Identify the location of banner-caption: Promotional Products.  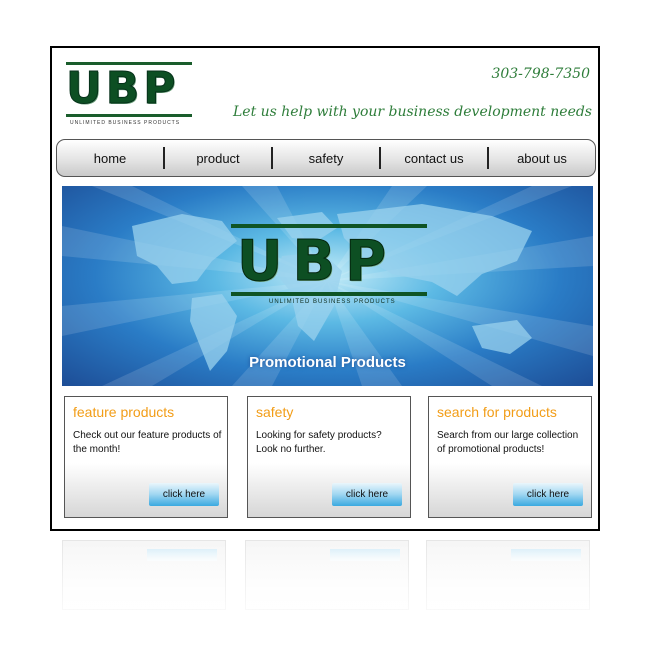
(327, 362).